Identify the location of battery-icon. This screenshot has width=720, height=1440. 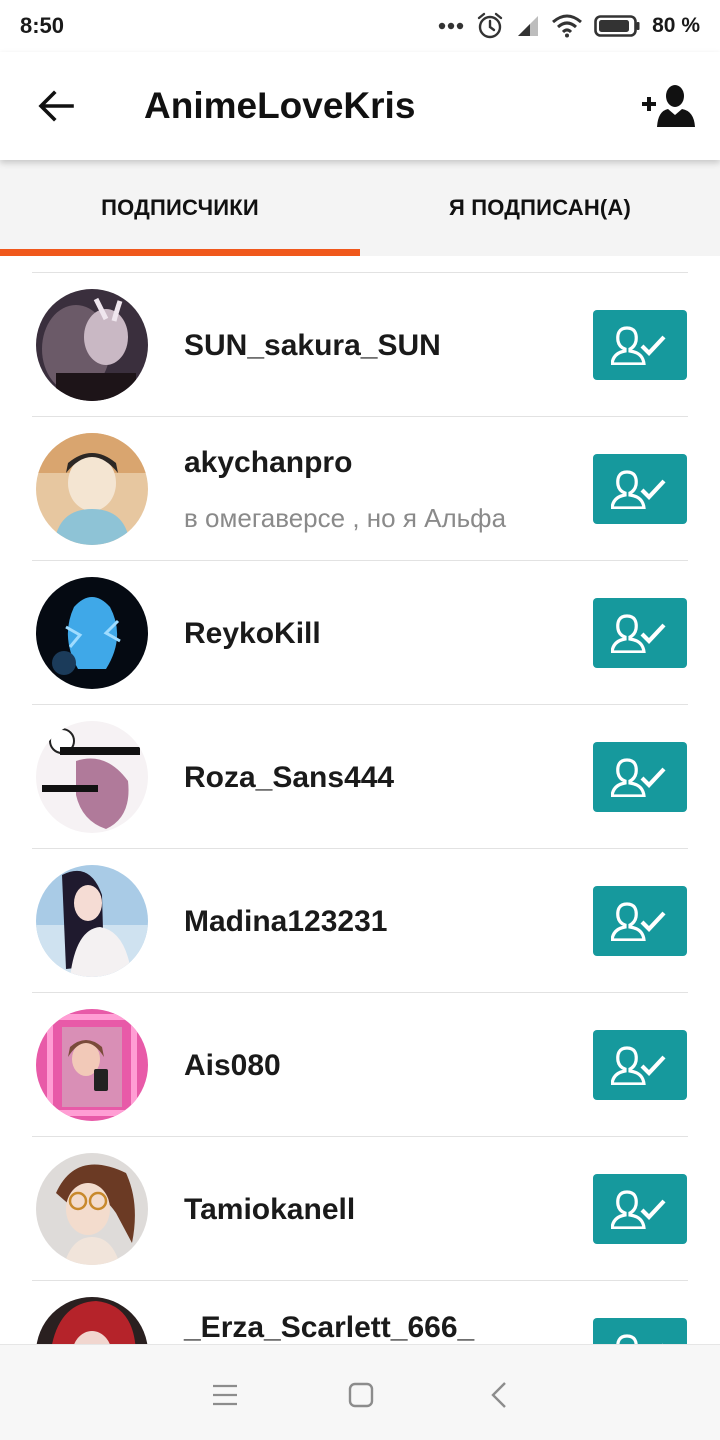
(617, 26).